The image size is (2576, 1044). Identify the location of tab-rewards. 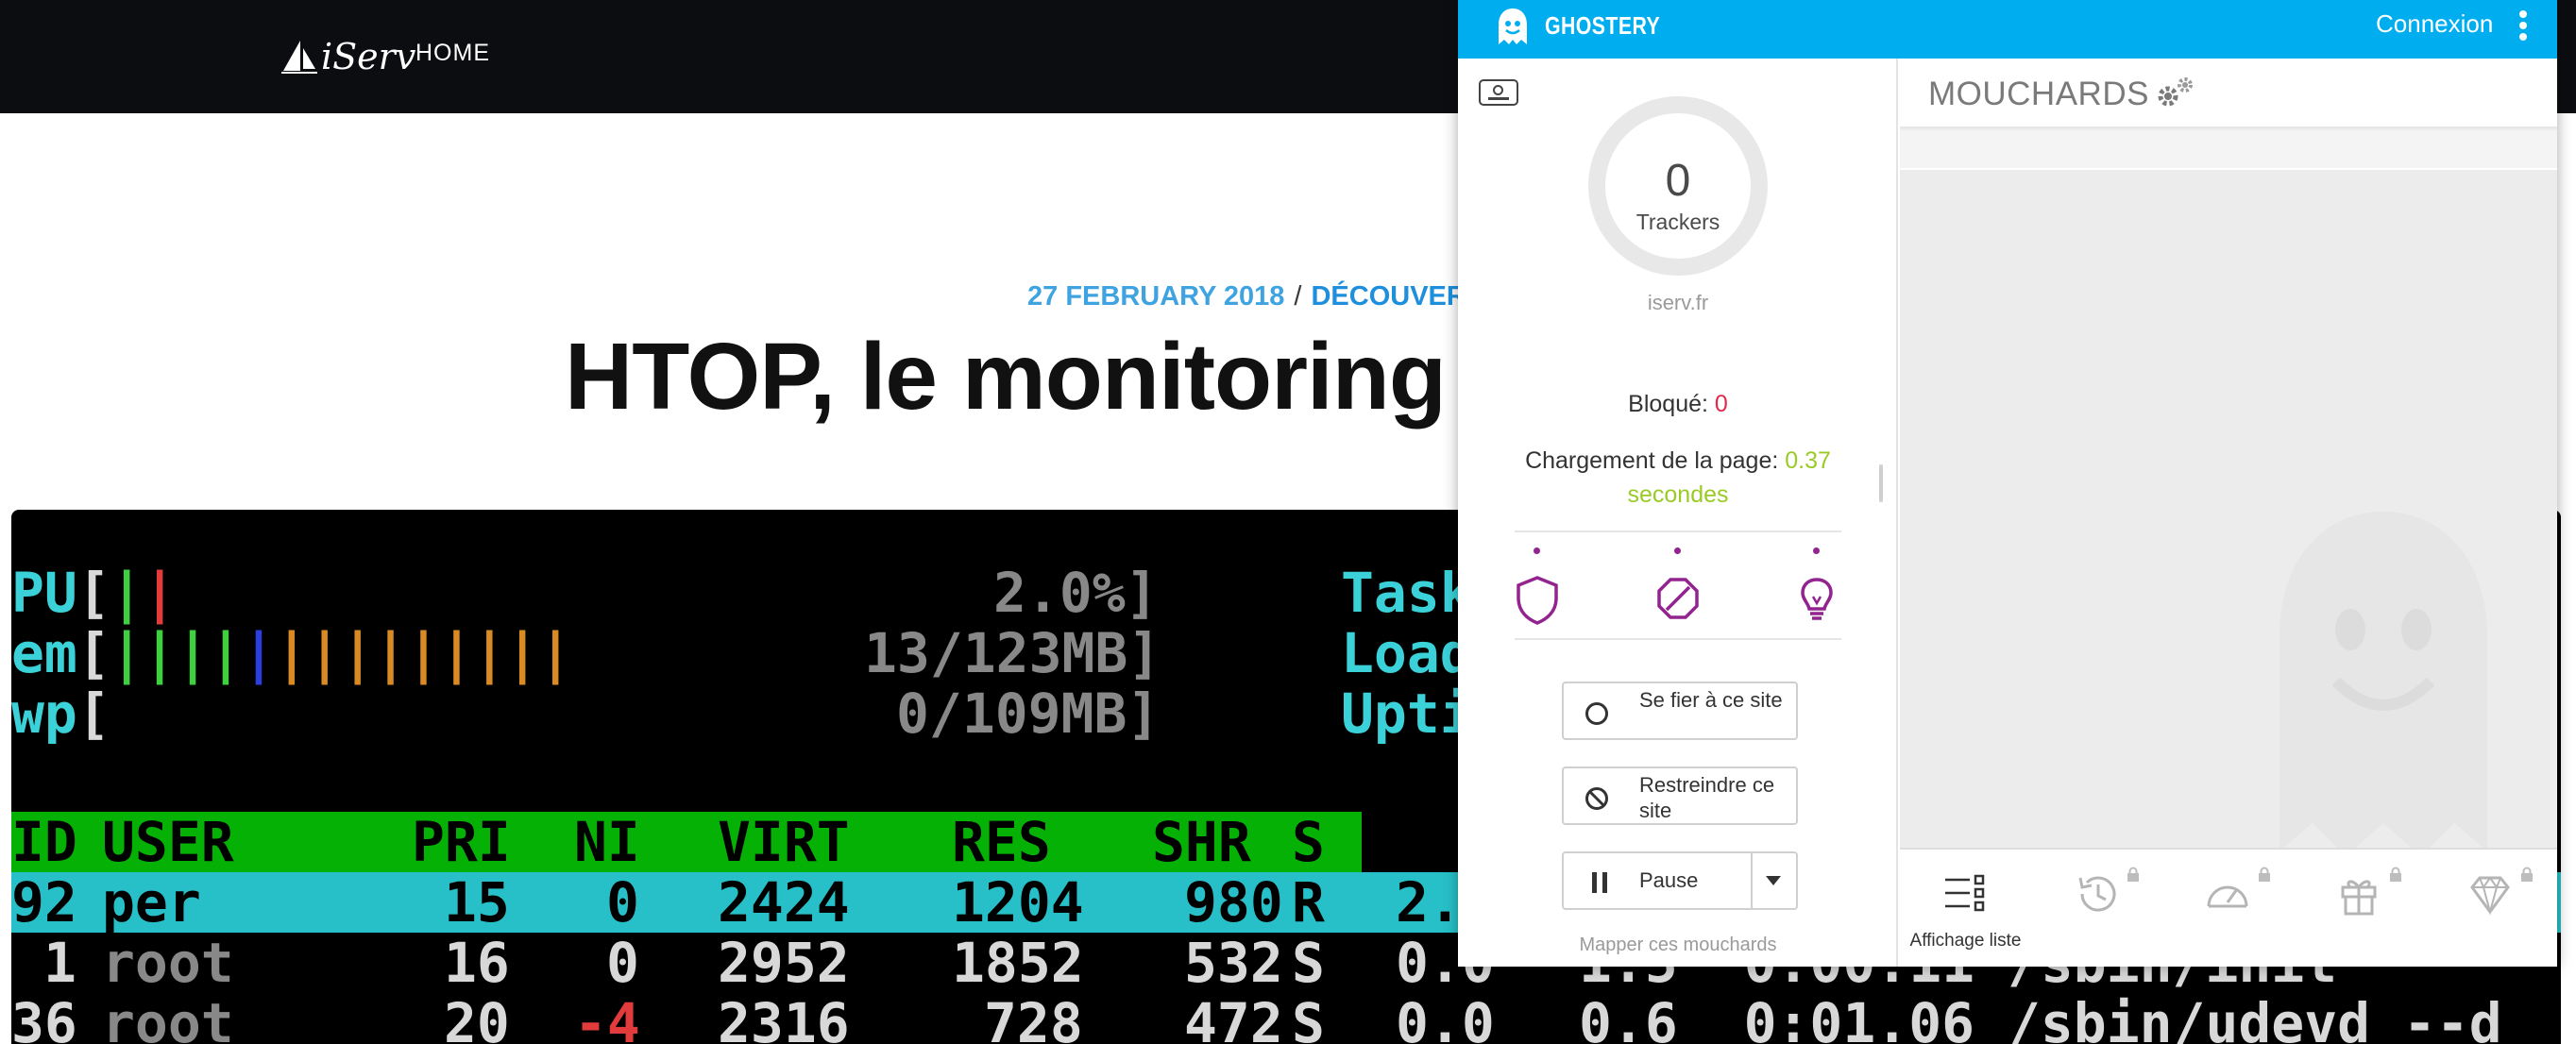
(2359, 909).